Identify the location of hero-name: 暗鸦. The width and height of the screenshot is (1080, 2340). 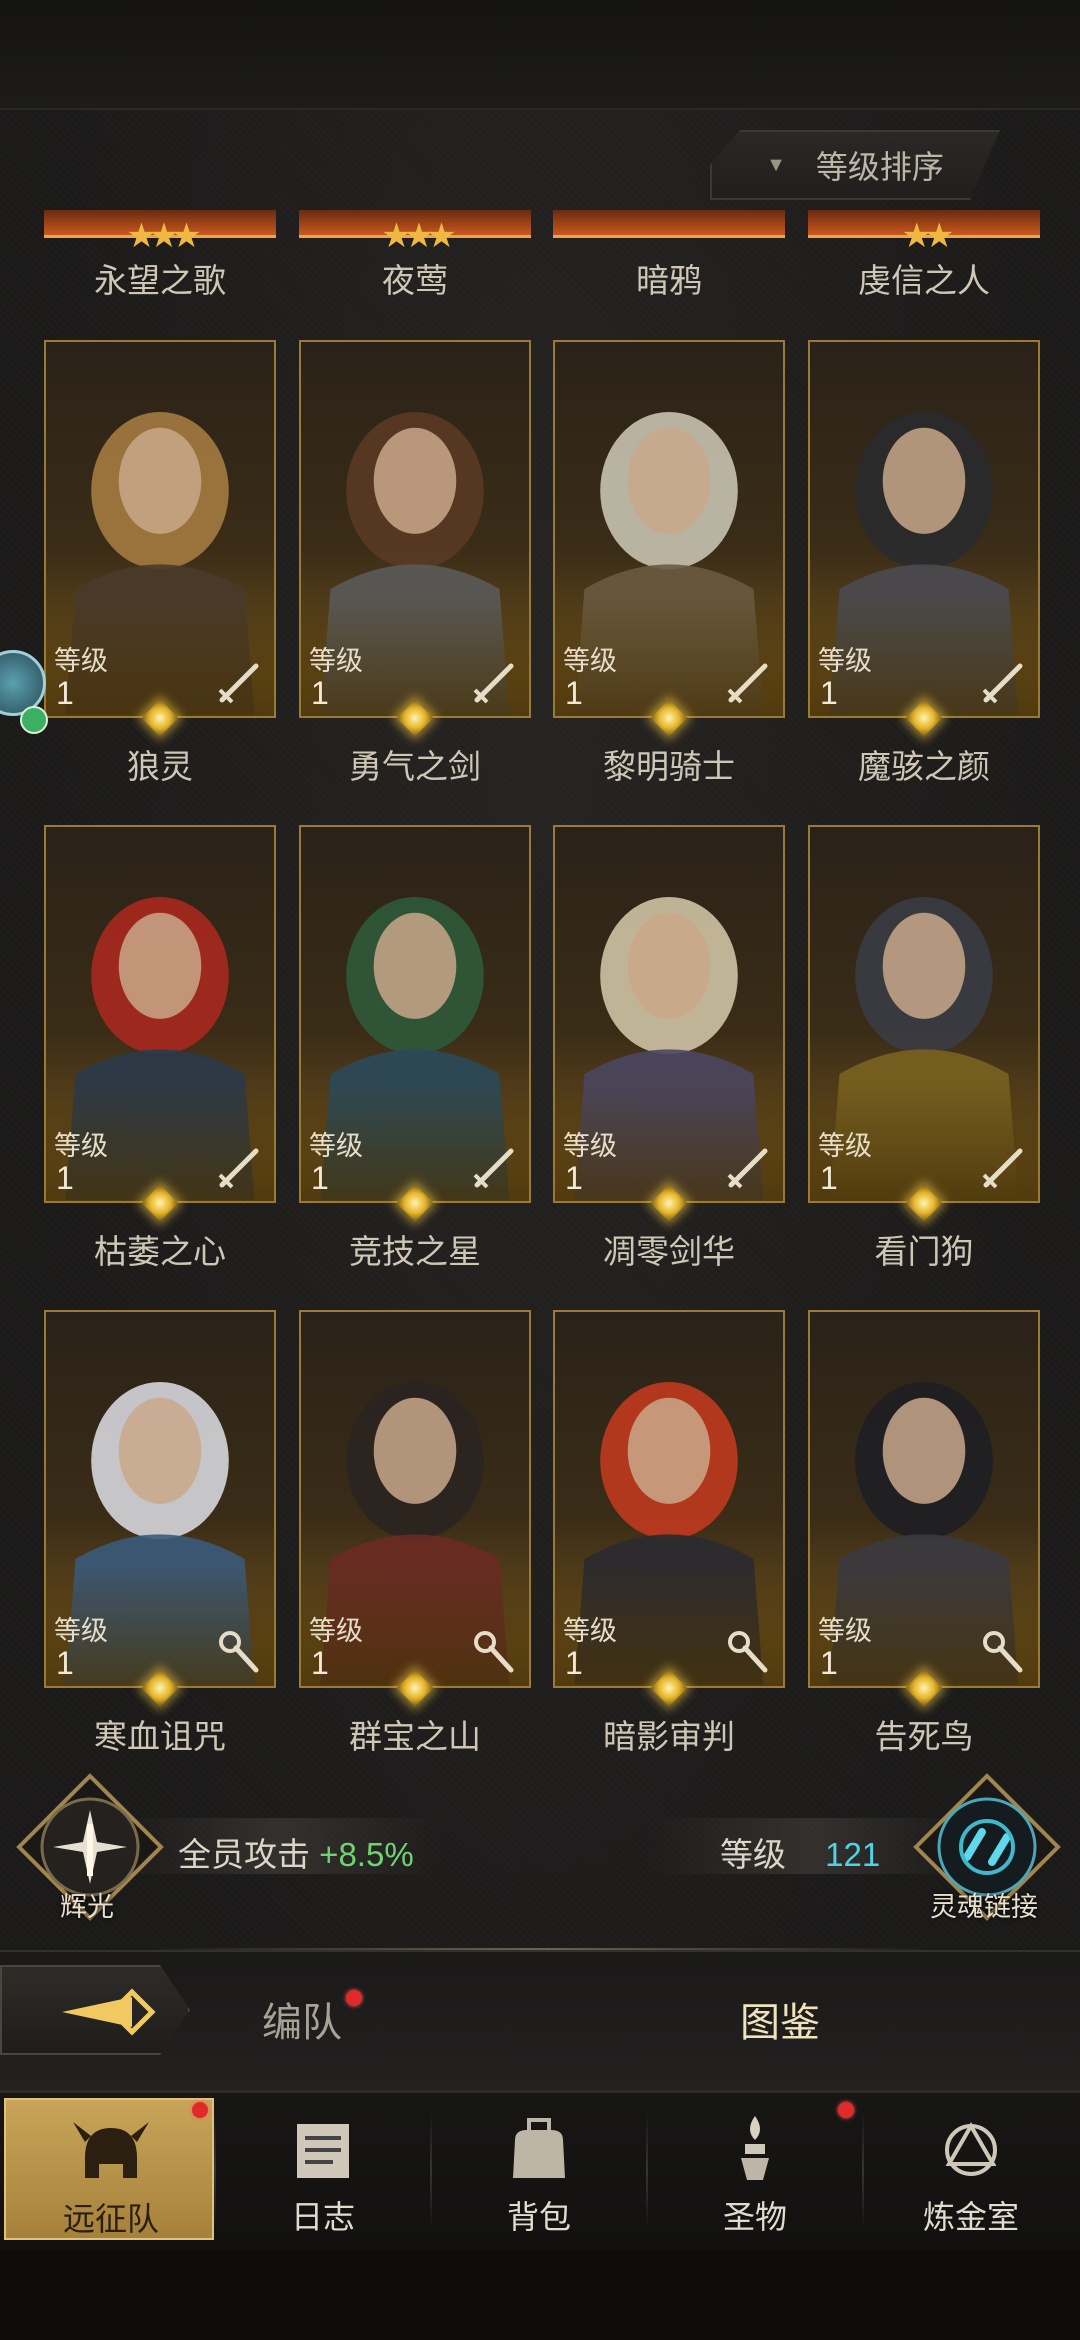
(669, 280).